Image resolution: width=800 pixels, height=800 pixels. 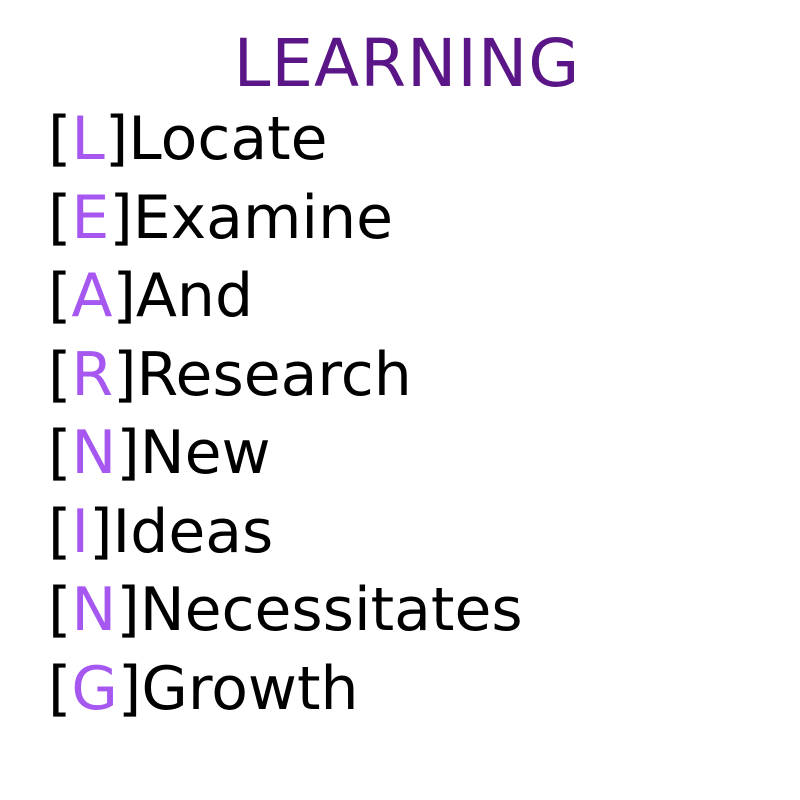 What do you see at coordinates (88, 139) in the screenshot?
I see `acrostic-letter: L` at bounding box center [88, 139].